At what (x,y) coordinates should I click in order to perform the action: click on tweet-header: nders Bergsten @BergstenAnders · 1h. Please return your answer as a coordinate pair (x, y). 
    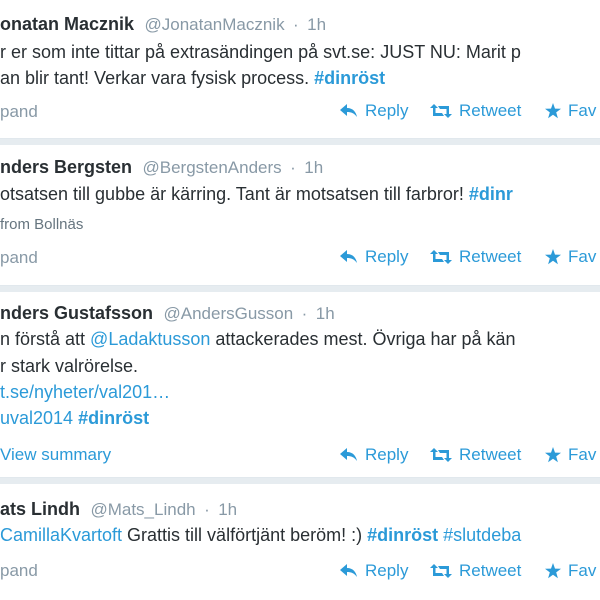
    Looking at the image, I should click on (161, 167).